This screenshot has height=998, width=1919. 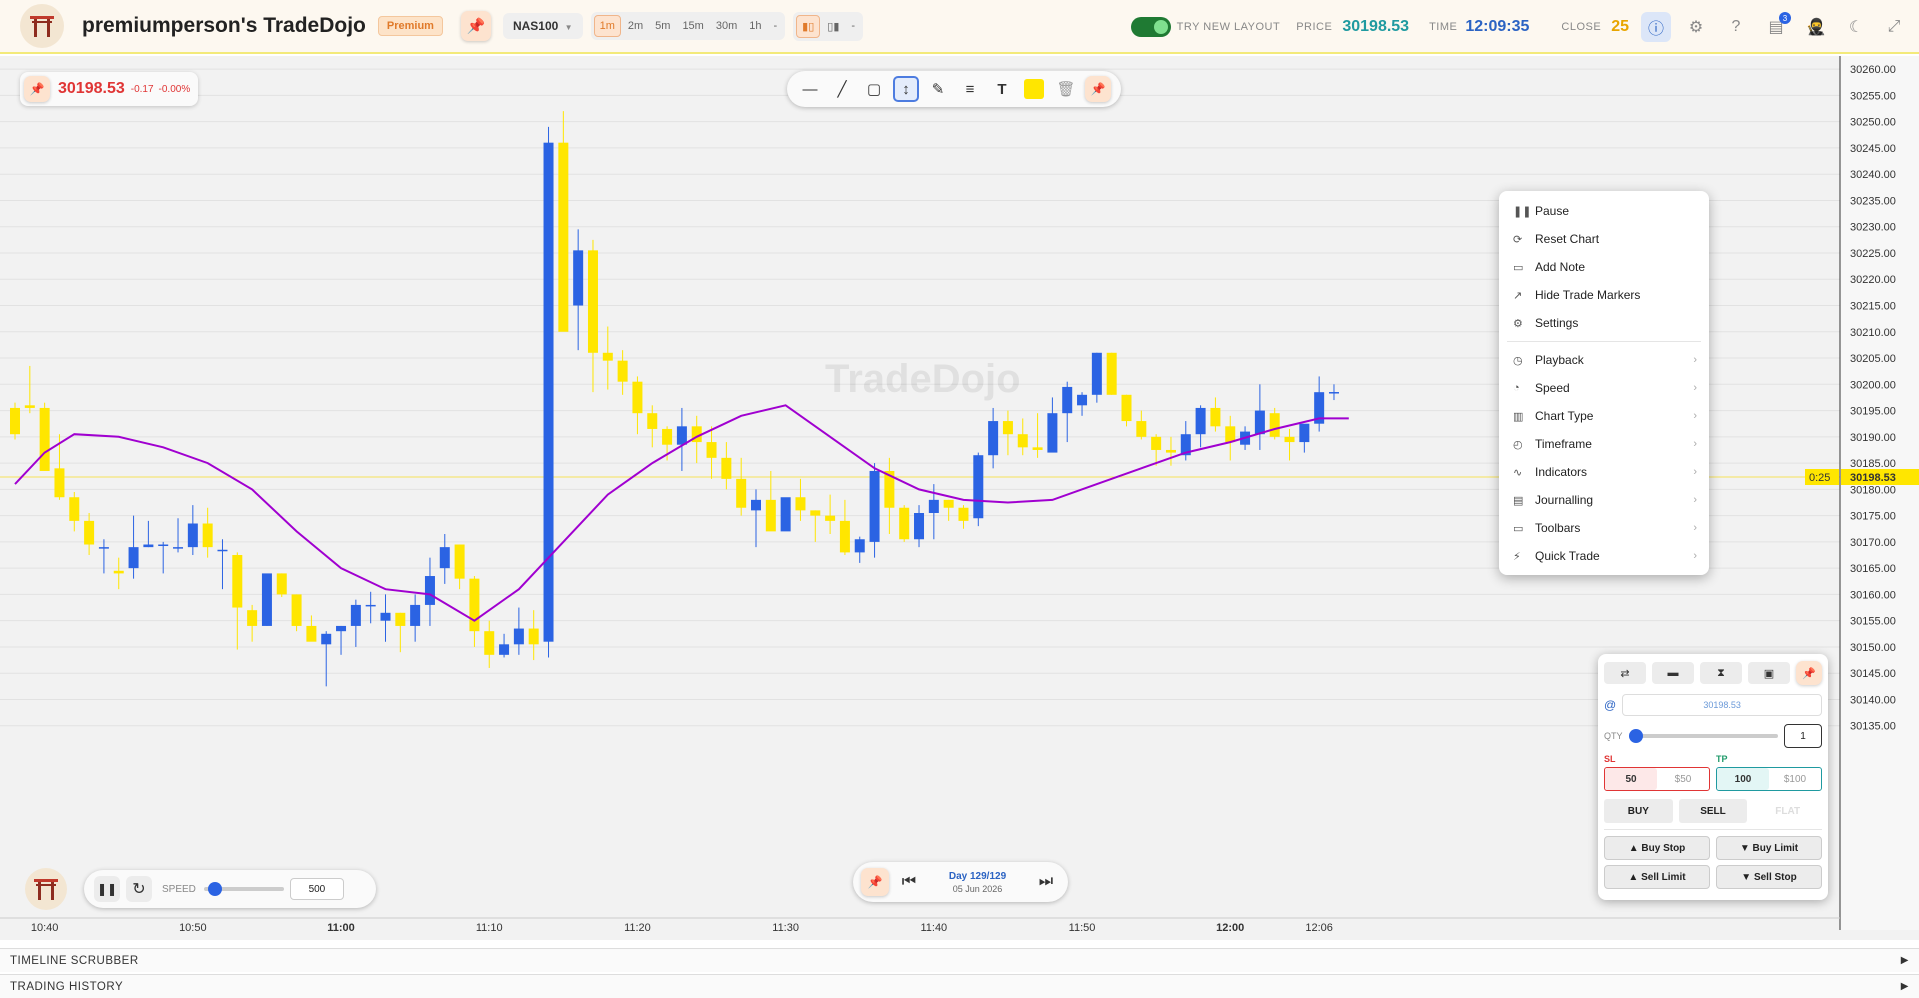 I want to click on orders-tab-icon: ⇄, so click(x=1625, y=673).